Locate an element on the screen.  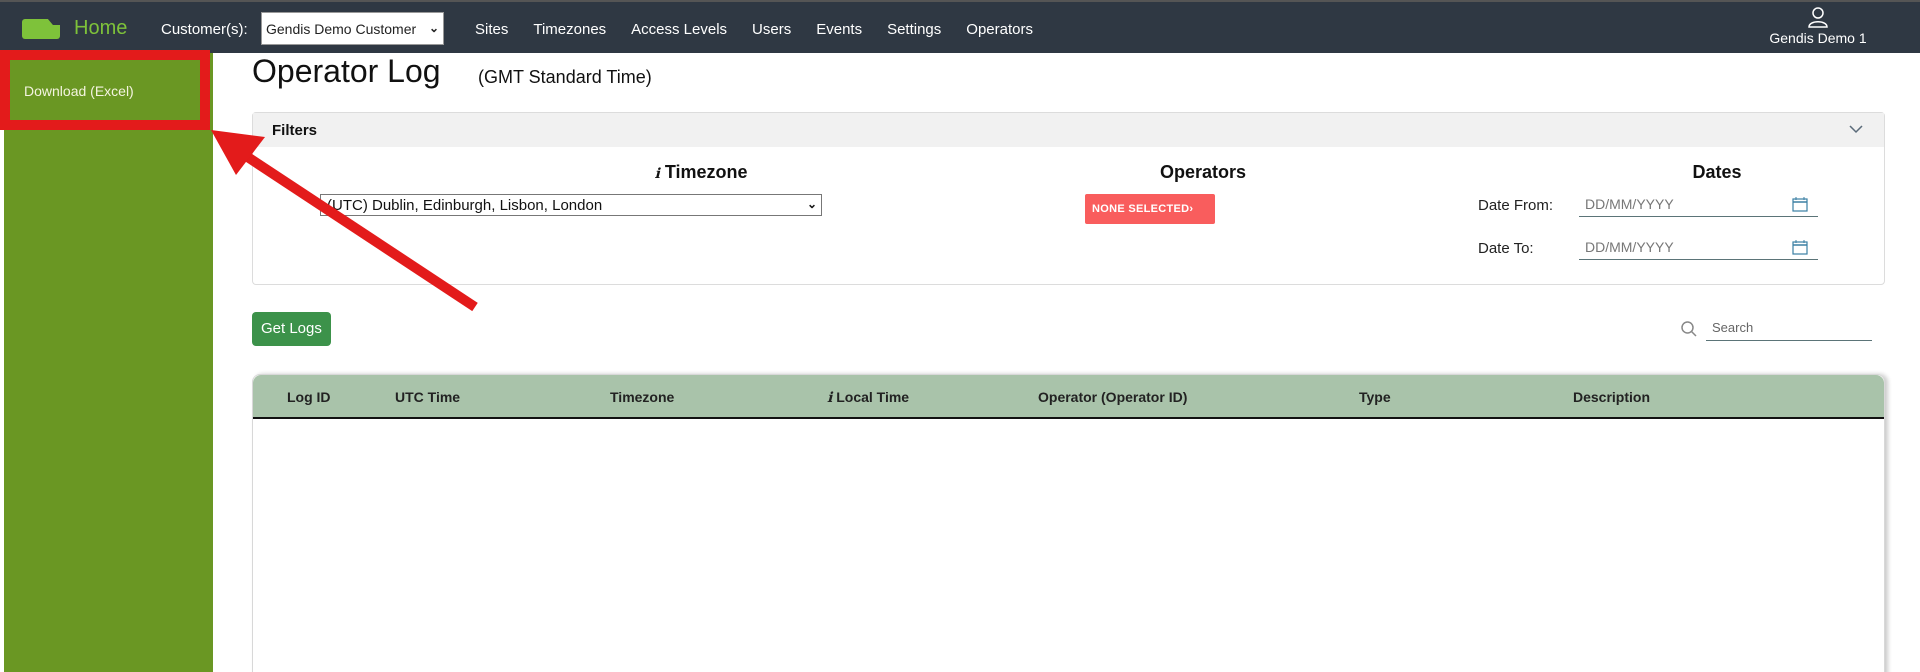
date-to-placeholder: DD/MM/YYYY is located at coordinates (1629, 247).